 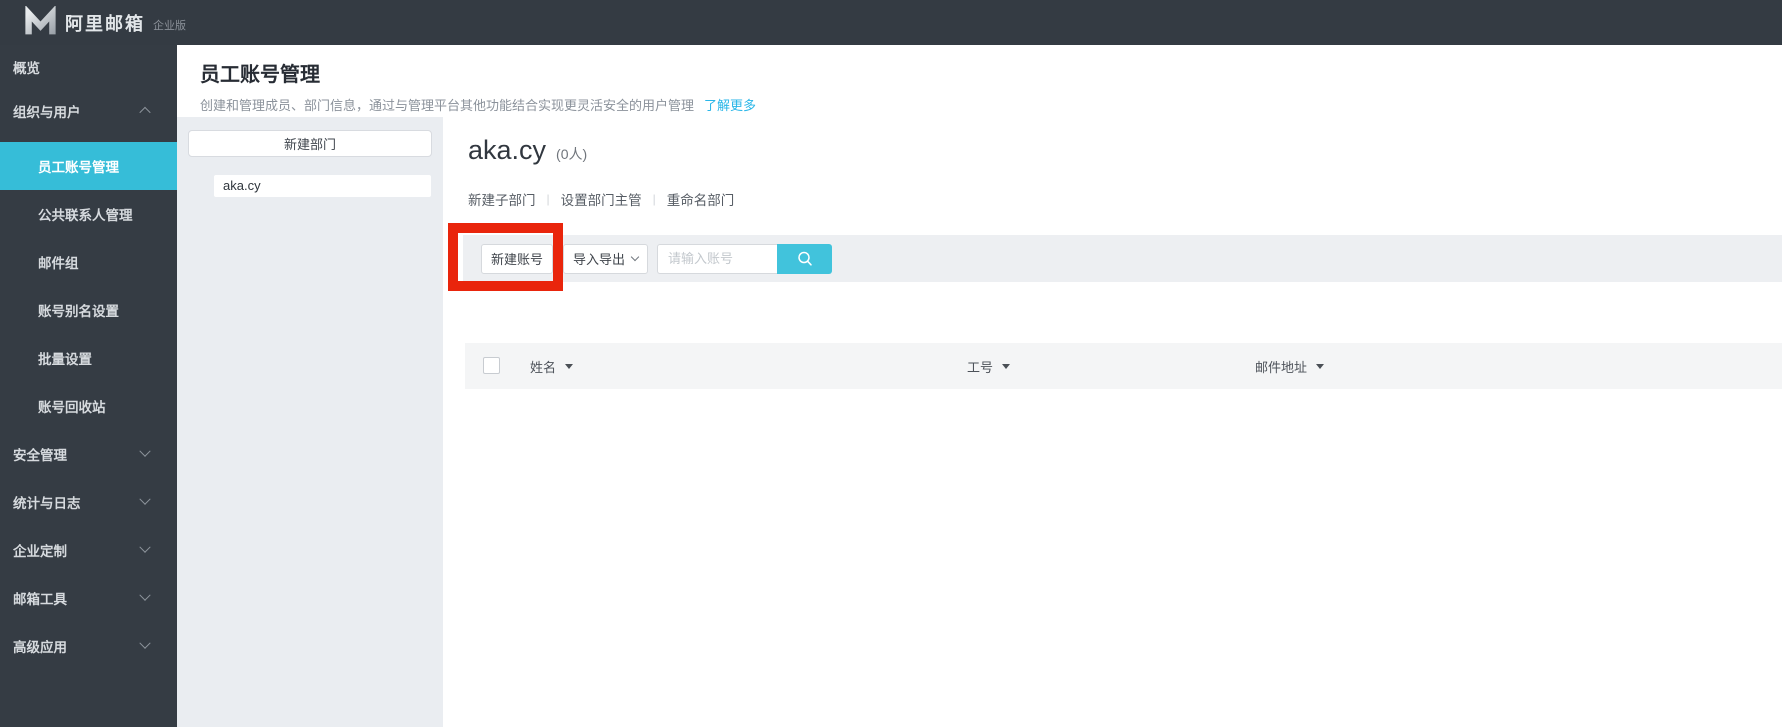 I want to click on sidebar-item-label: 员工账号管理, so click(x=78, y=167).